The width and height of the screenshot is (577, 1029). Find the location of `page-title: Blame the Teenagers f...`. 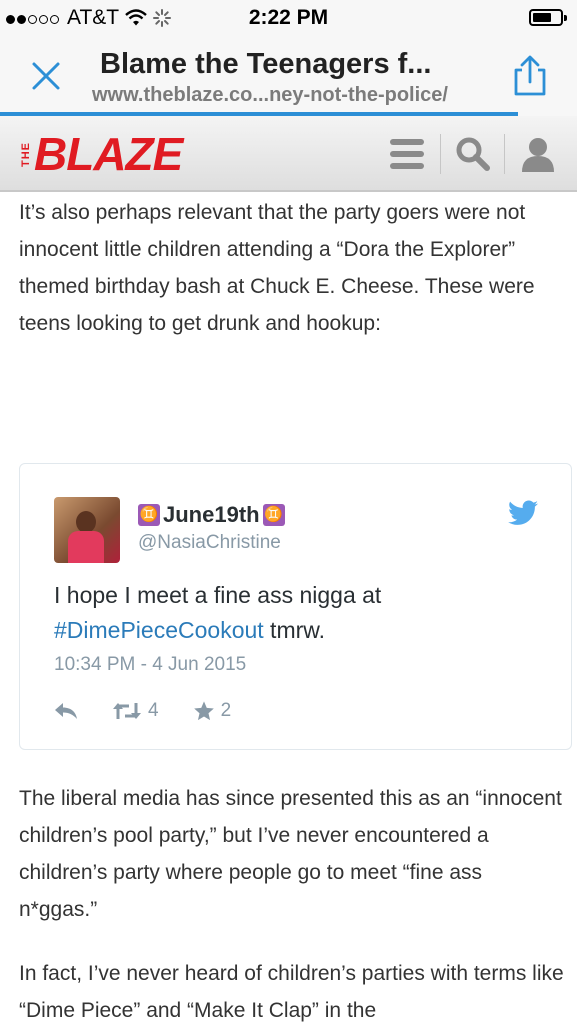

page-title: Blame the Teenagers f... is located at coordinates (266, 64).